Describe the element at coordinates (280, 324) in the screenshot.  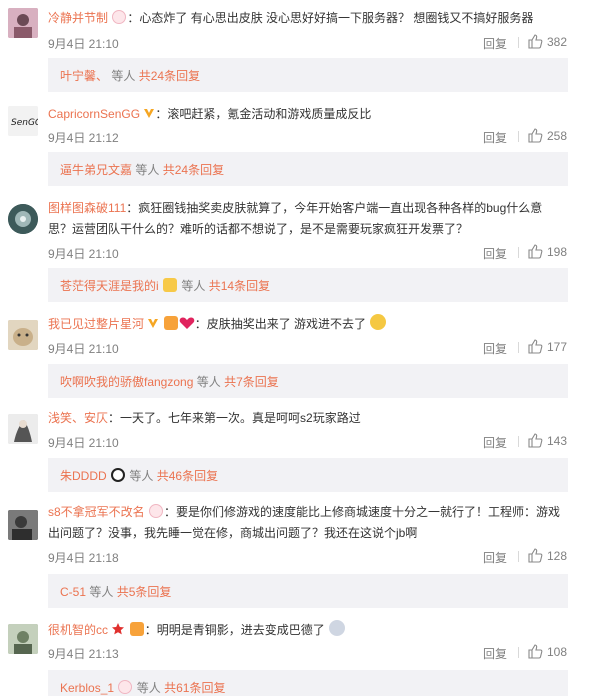
I see `comment-body: ：皮肤抽奖出来了 游戏进不去了` at that location.